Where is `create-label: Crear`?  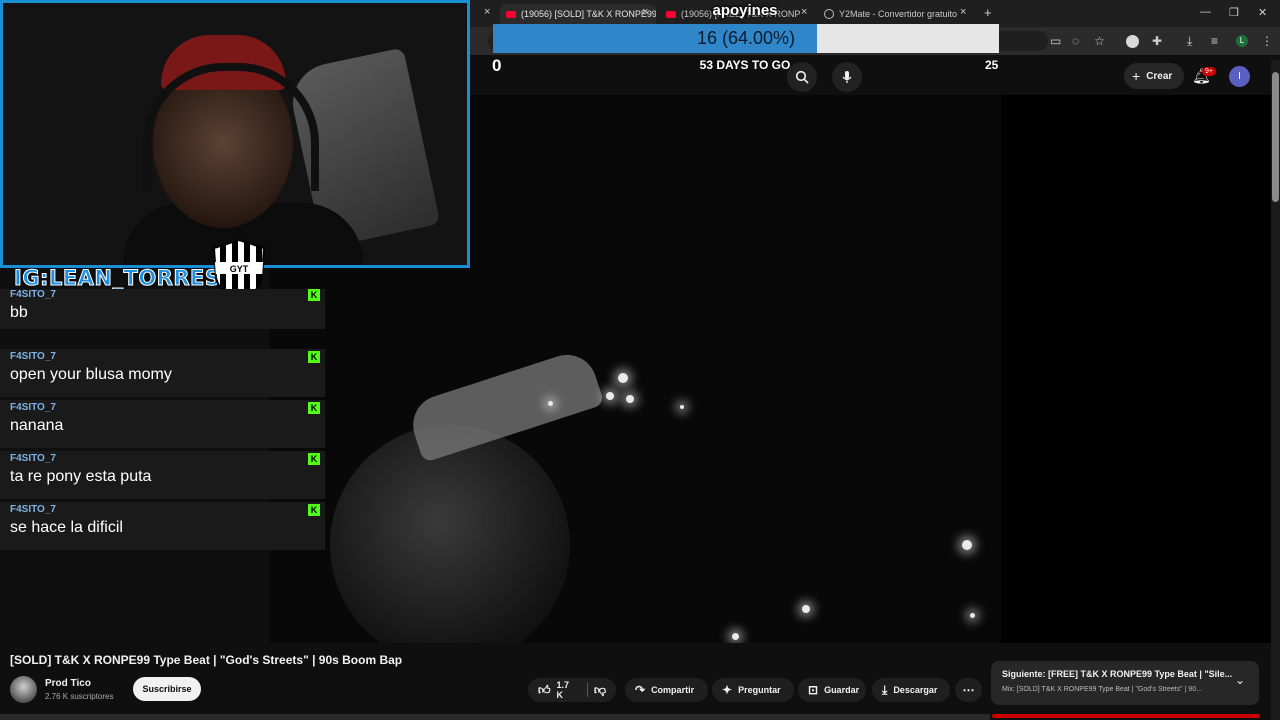 create-label: Crear is located at coordinates (1159, 76).